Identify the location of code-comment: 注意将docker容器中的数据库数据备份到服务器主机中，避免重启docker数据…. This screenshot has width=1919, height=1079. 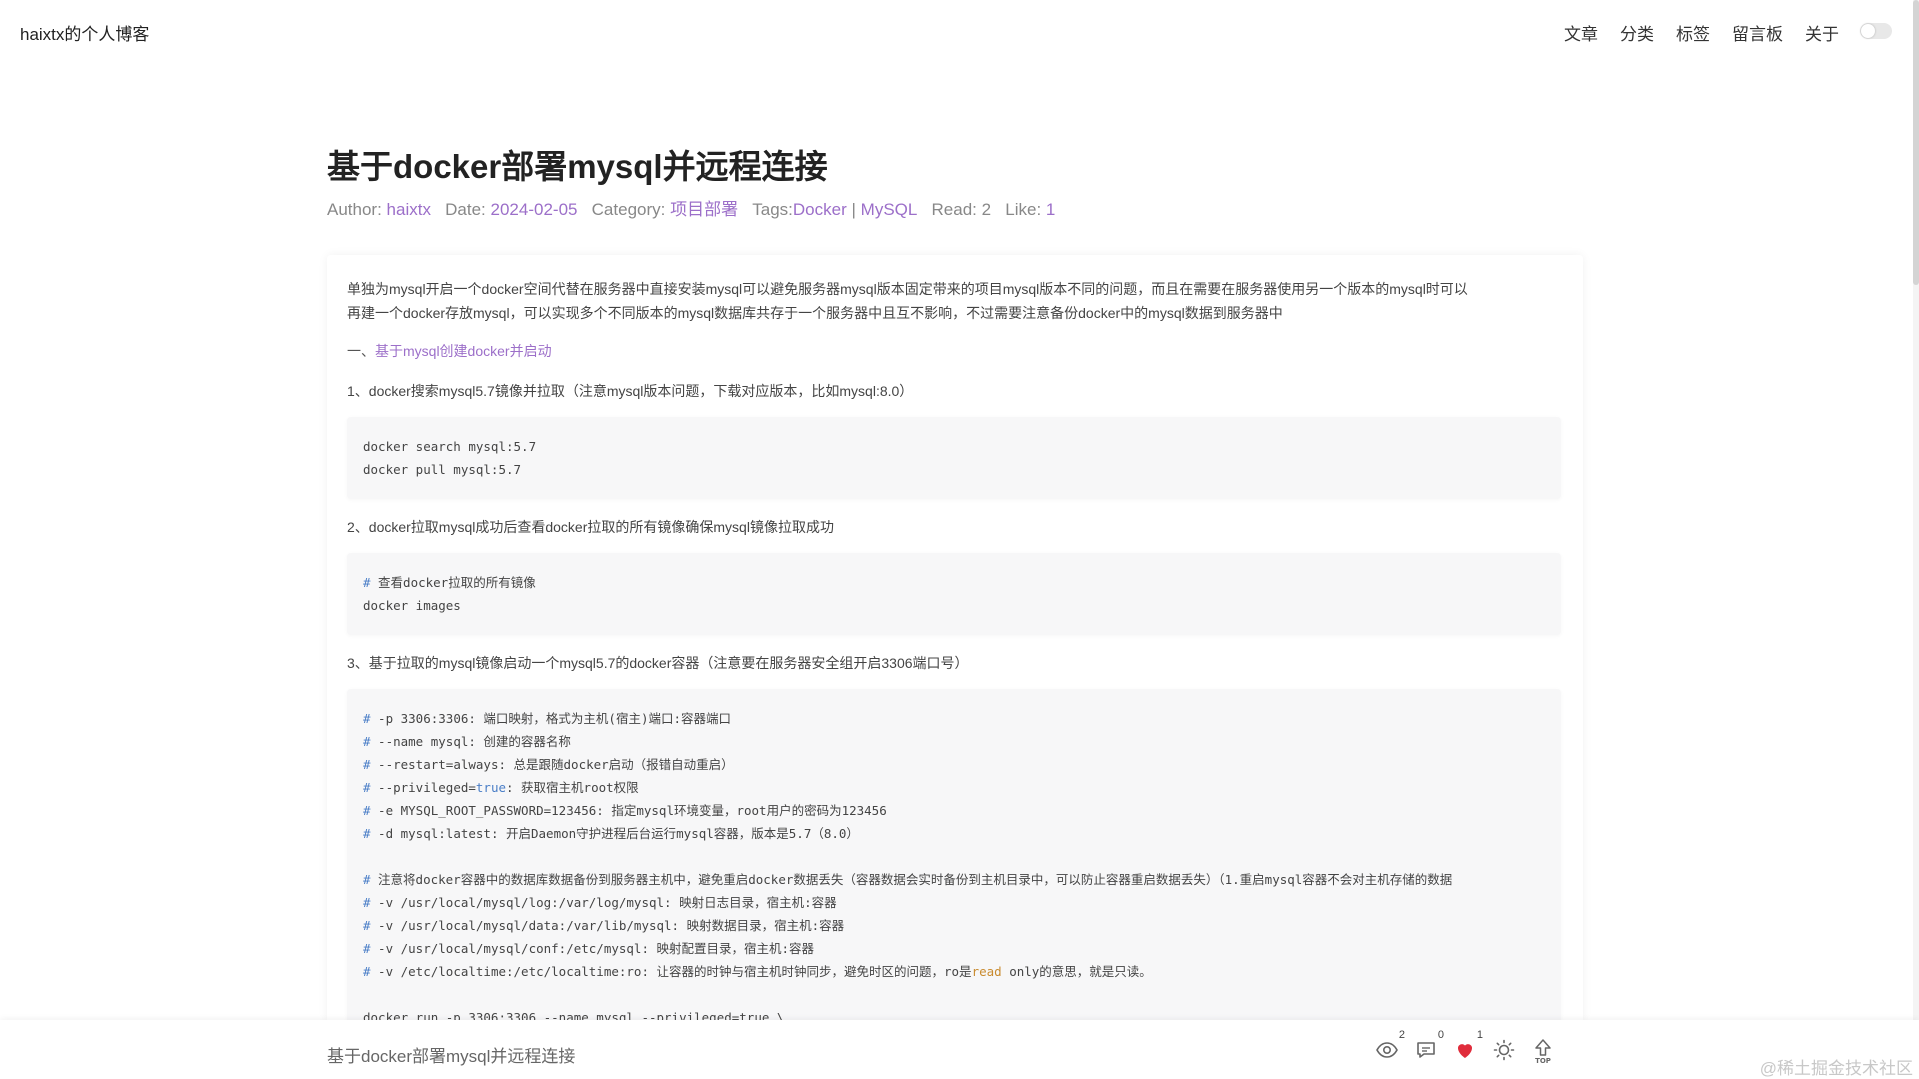
(911, 879).